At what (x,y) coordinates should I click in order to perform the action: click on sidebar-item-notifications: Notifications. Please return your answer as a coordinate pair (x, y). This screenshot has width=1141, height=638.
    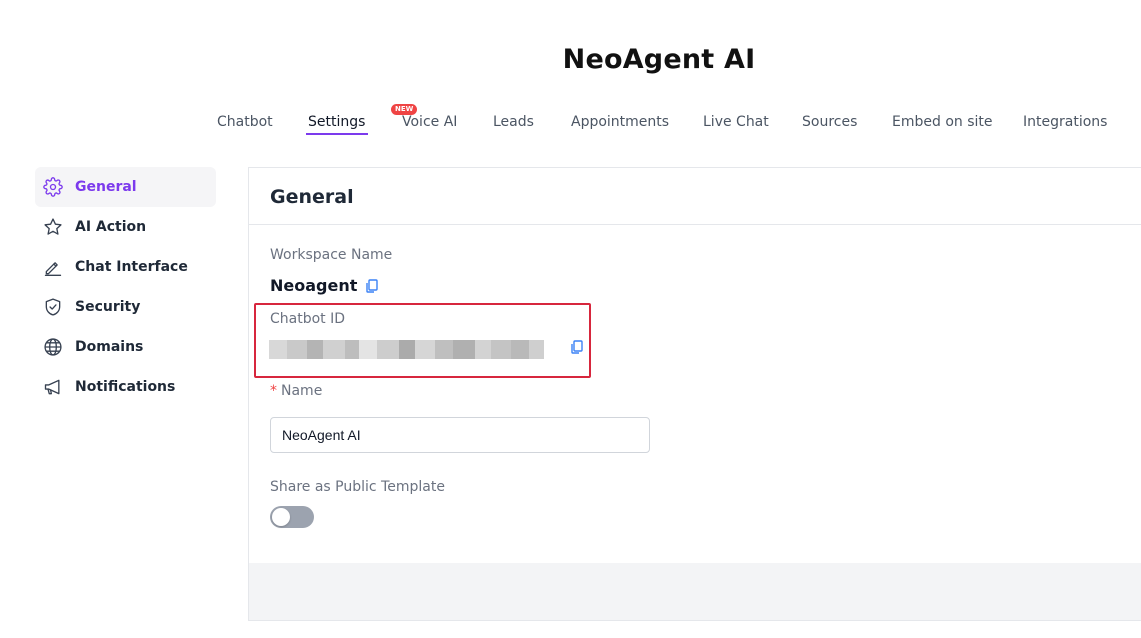
    Looking at the image, I should click on (125, 387).